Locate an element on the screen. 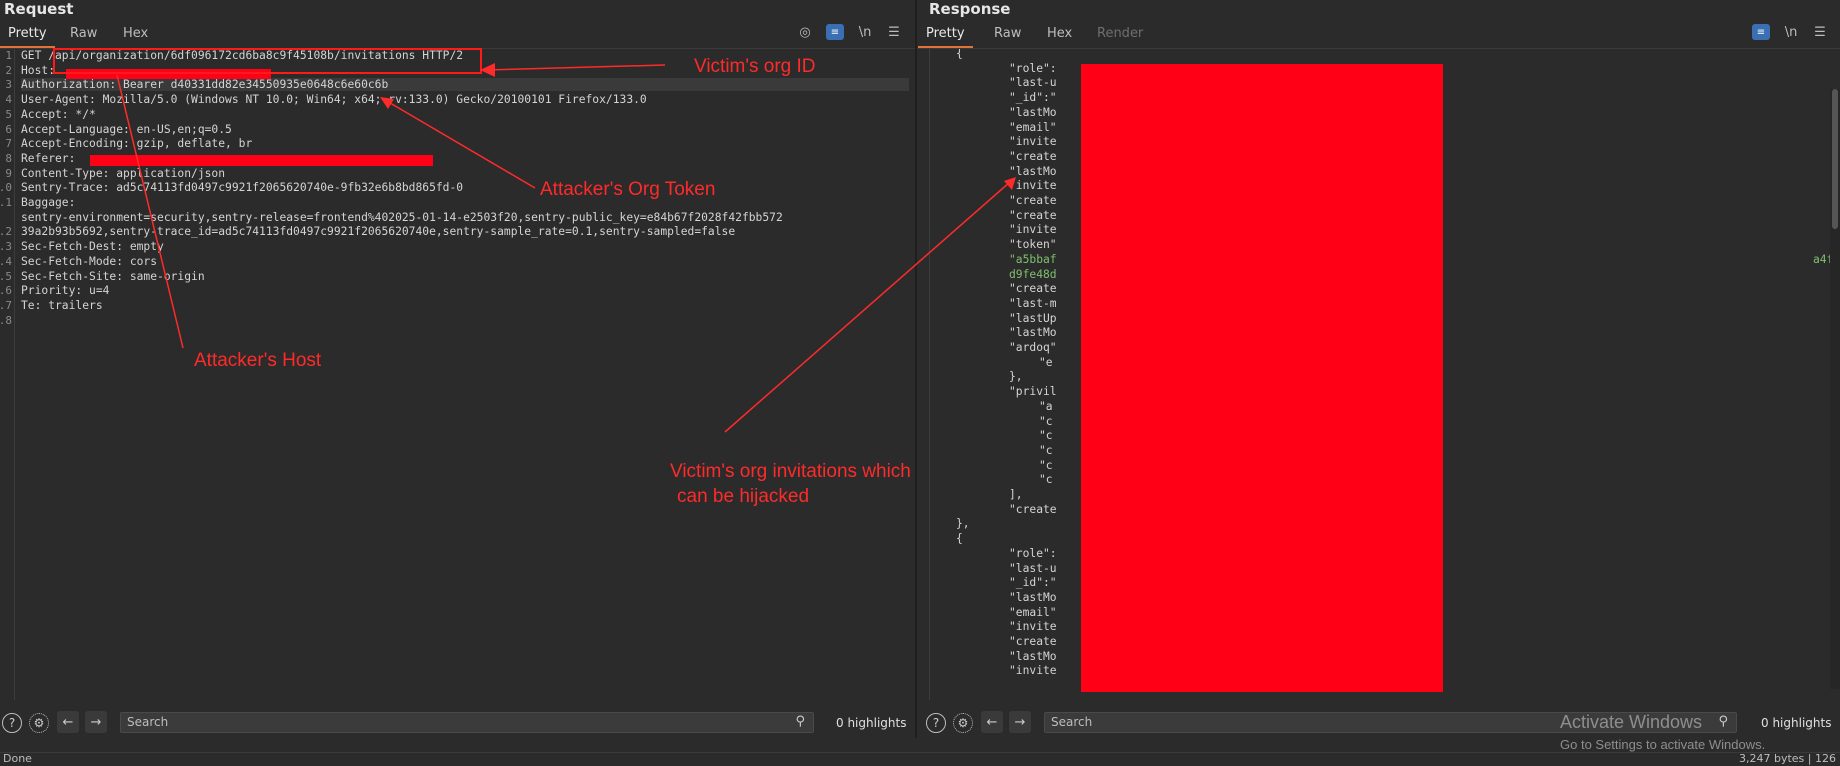  scroll-thumb is located at coordinates (1835, 159).